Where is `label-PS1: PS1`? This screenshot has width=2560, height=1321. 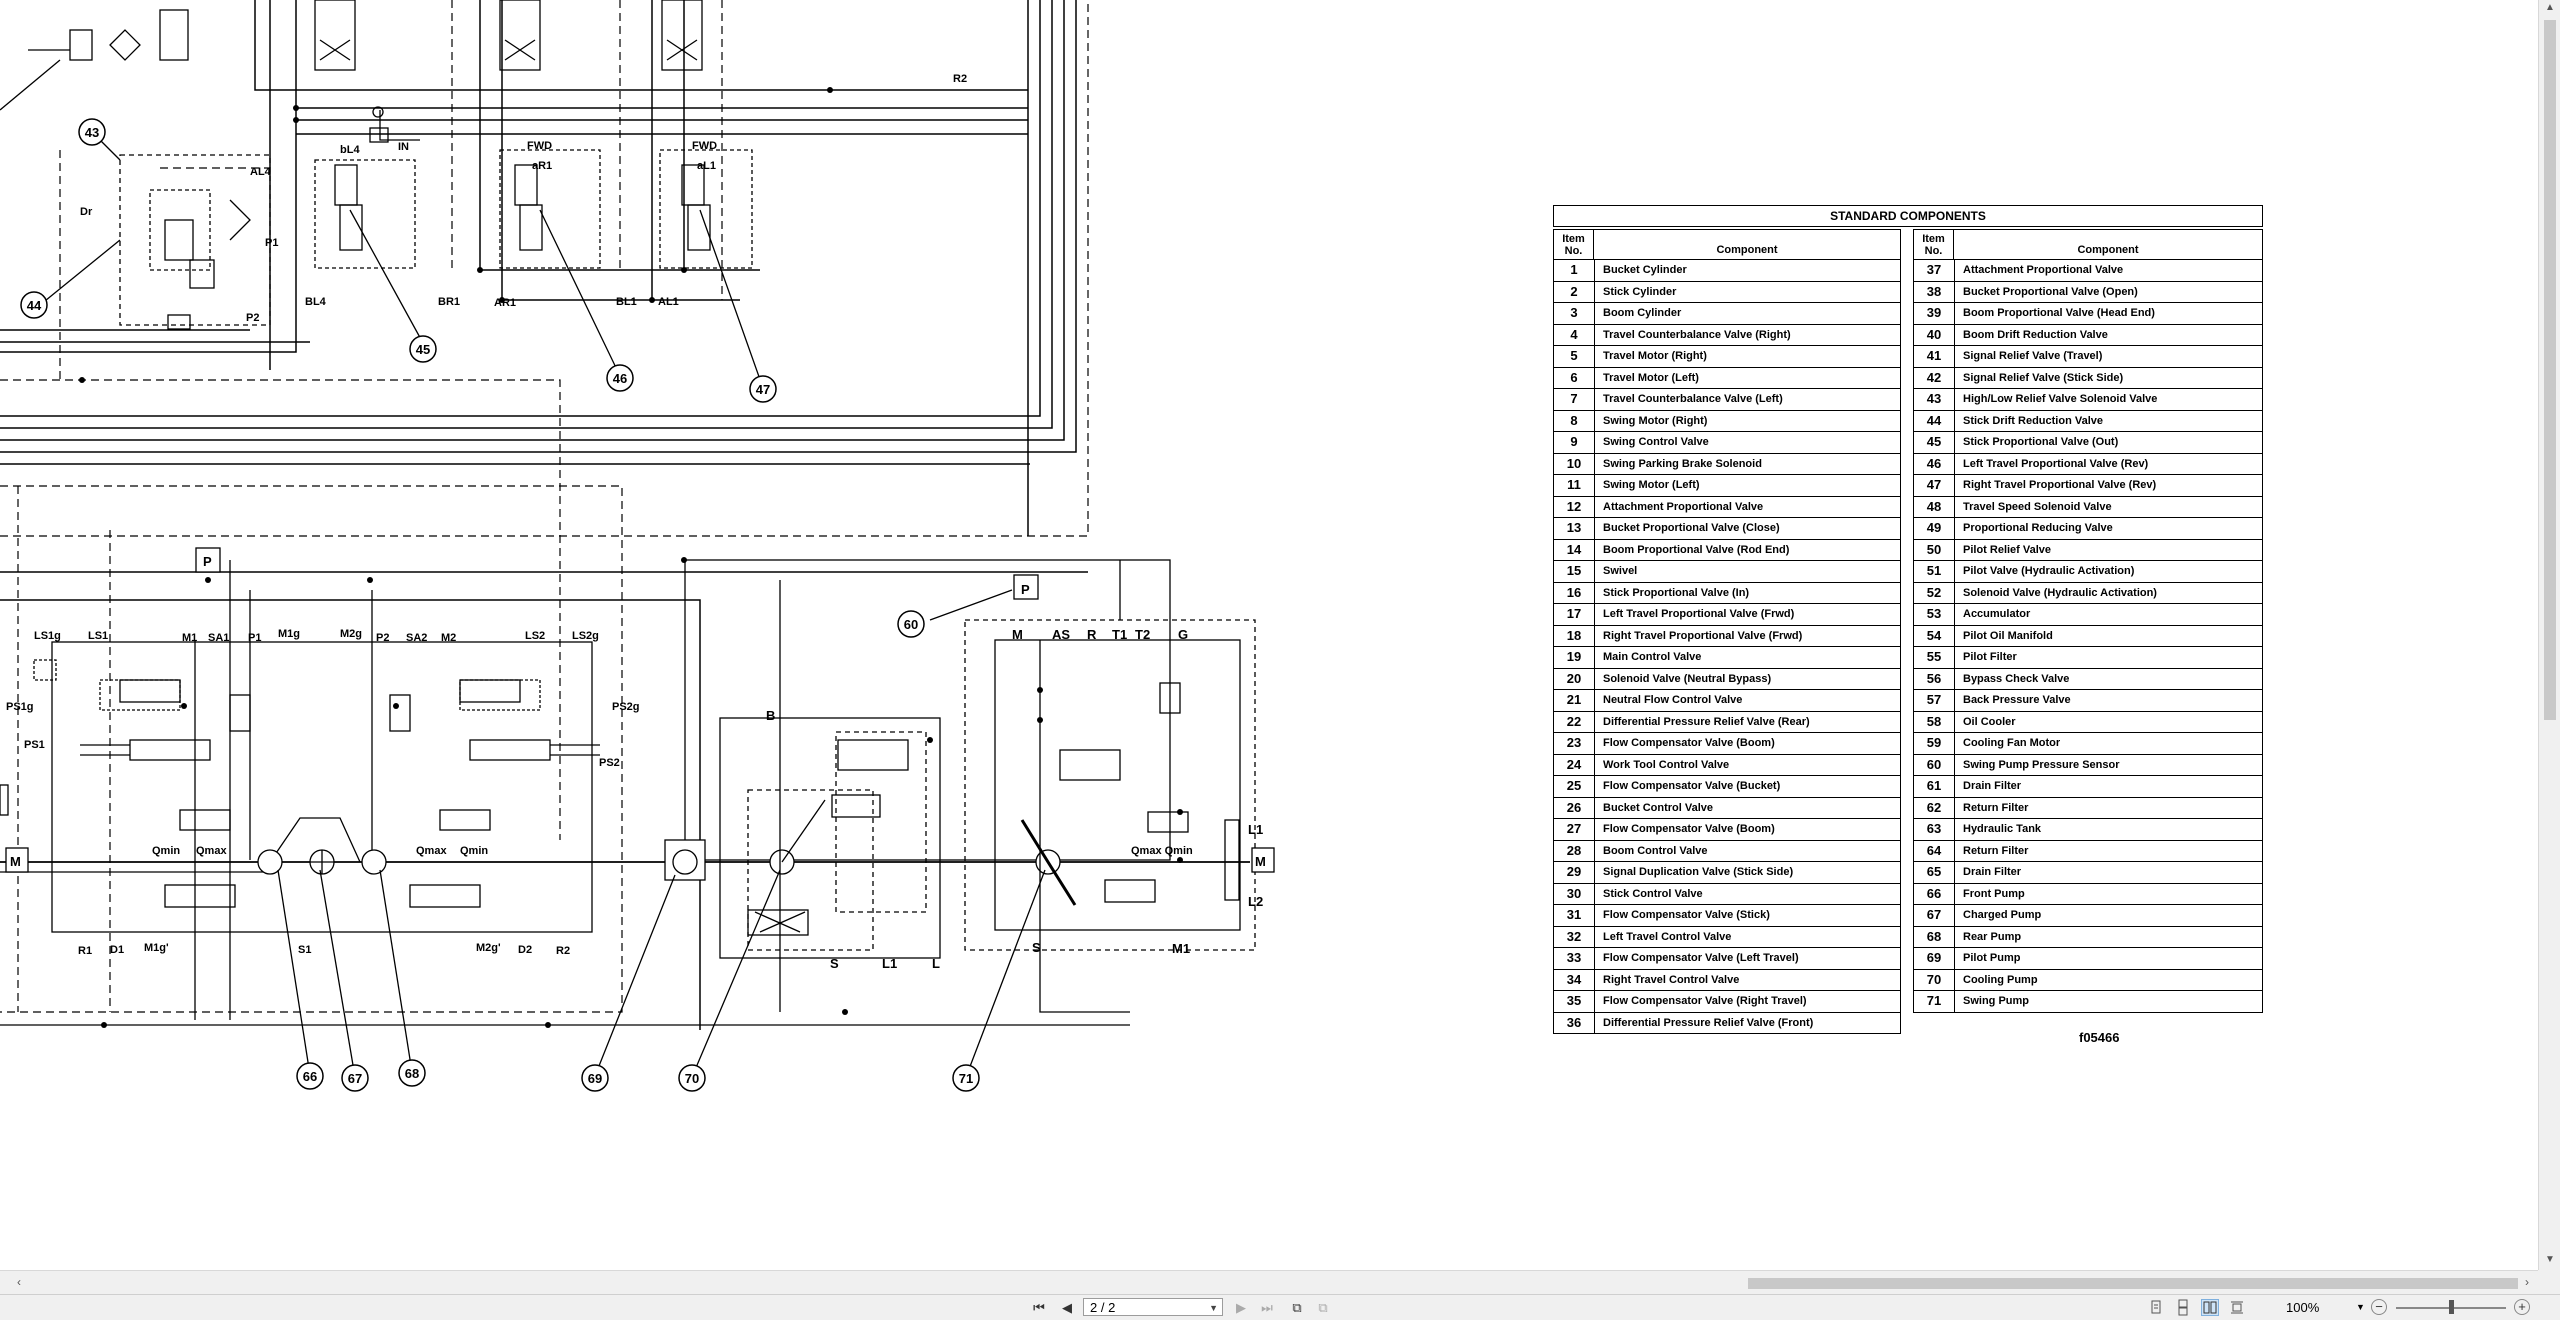 label-PS1: PS1 is located at coordinates (34, 745).